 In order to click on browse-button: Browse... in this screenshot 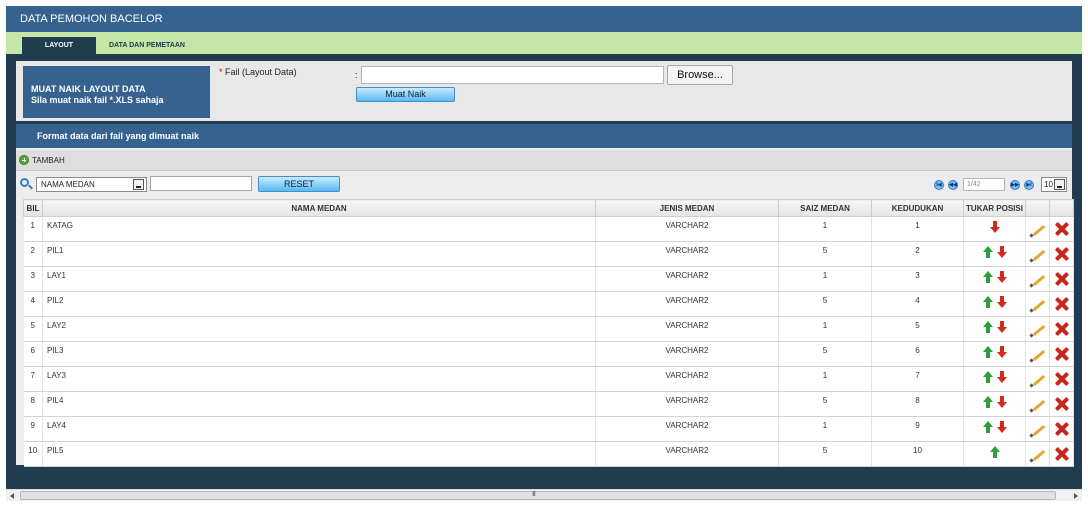, I will do `click(700, 75)`.